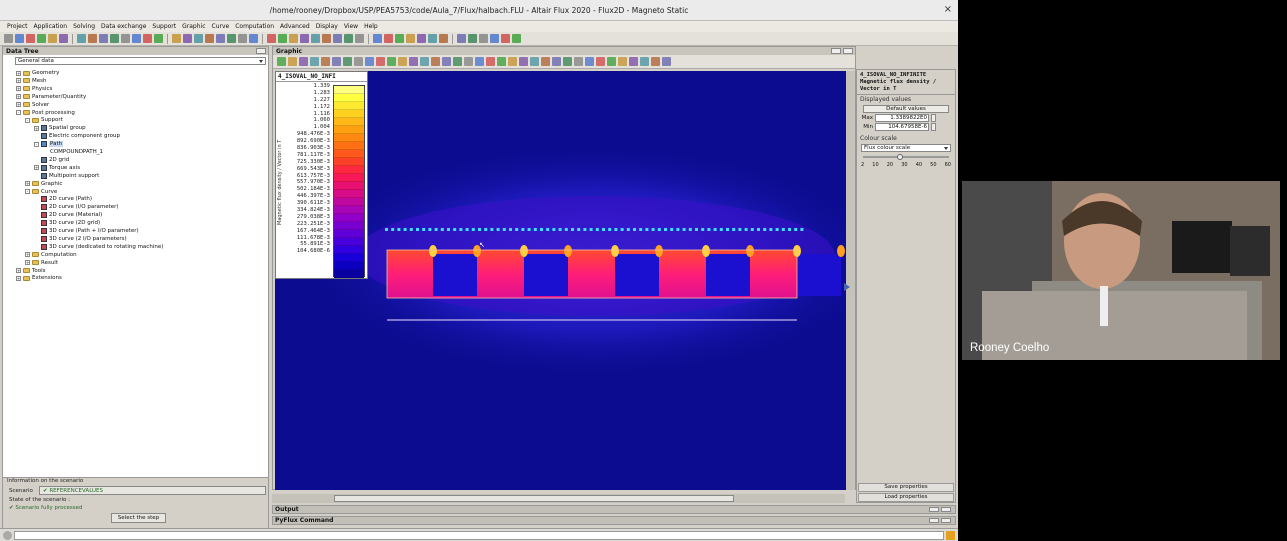  I want to click on command-input, so click(479, 535).